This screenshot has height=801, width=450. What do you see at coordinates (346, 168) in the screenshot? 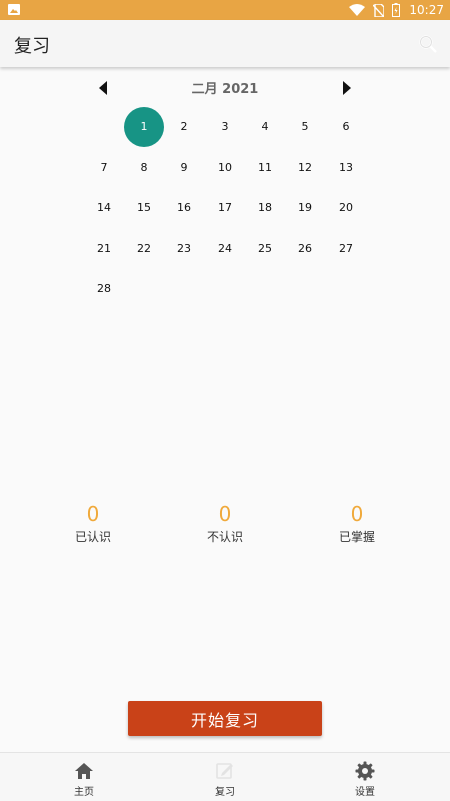
I see `calendar-day: 13` at bounding box center [346, 168].